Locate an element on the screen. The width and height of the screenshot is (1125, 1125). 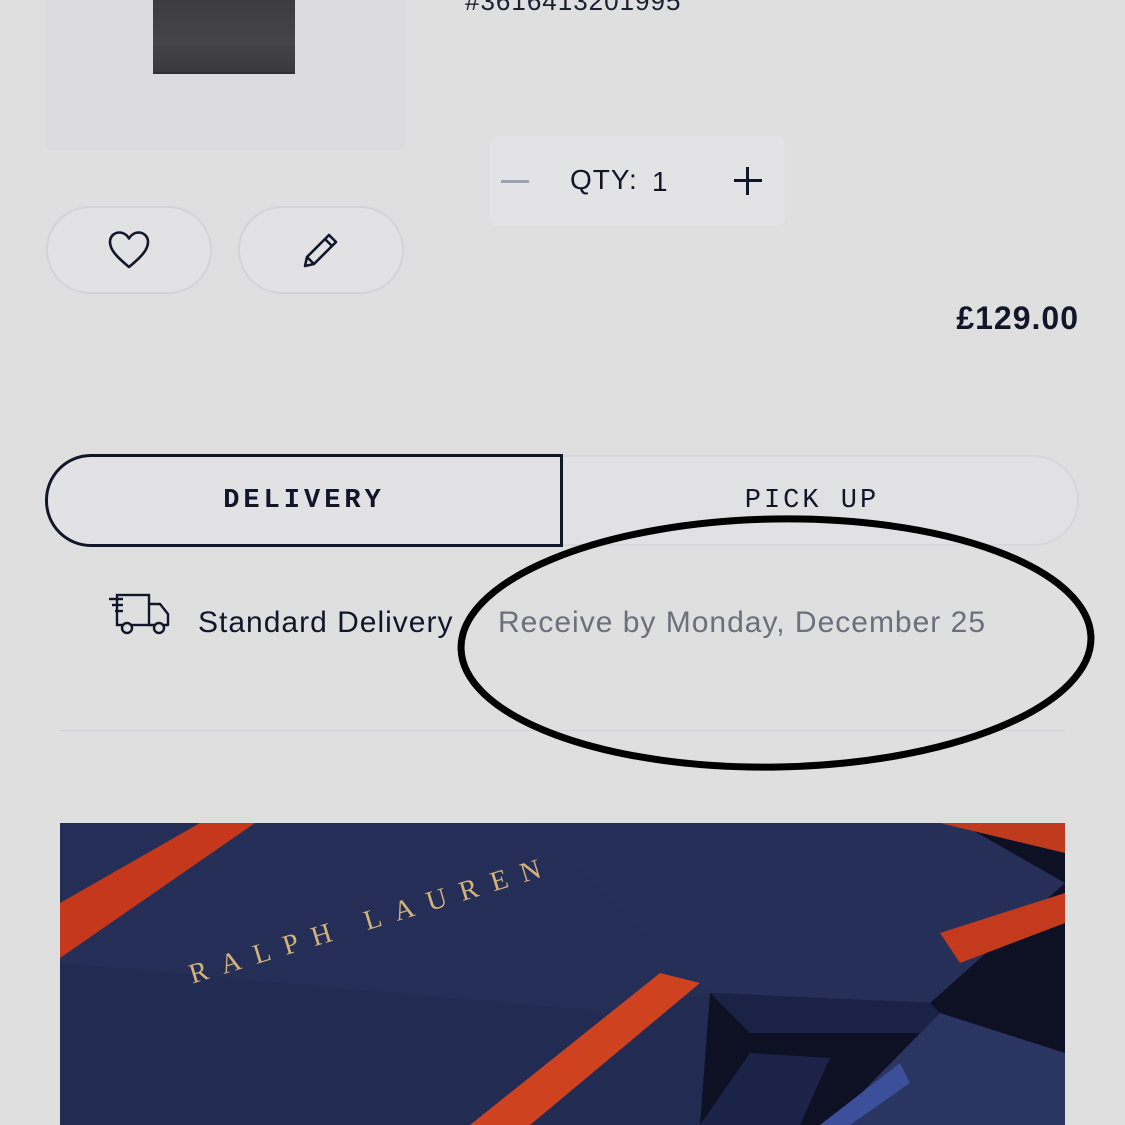
delivery-method: Standard Delivery is located at coordinates (326, 622).